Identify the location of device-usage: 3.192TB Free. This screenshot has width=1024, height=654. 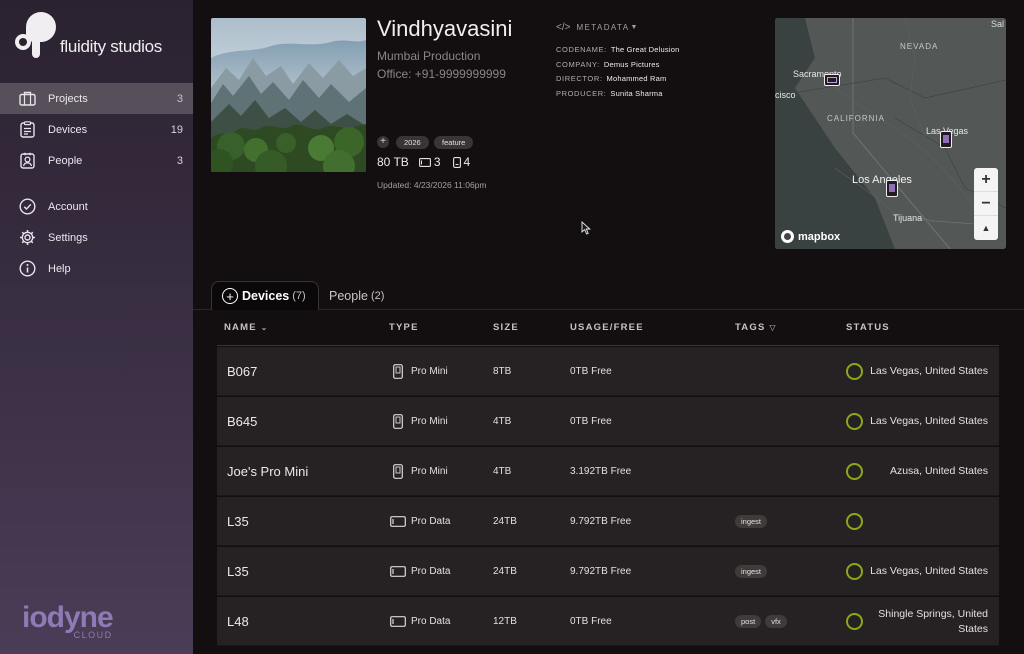
(601, 471).